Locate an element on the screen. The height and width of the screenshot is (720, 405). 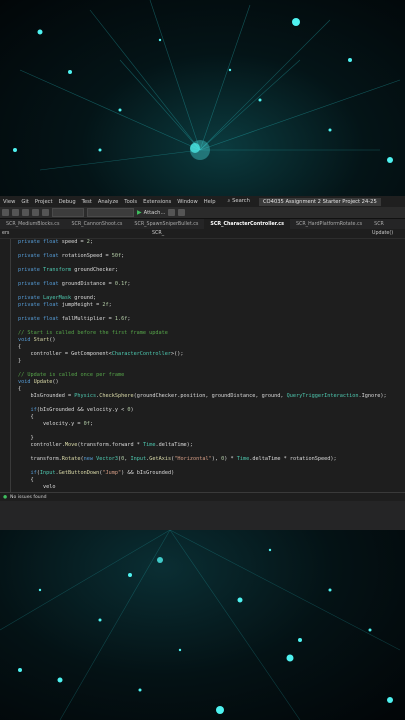
tab-character-controller: SCR_CharacterController.cs is located at coordinates (247, 224).